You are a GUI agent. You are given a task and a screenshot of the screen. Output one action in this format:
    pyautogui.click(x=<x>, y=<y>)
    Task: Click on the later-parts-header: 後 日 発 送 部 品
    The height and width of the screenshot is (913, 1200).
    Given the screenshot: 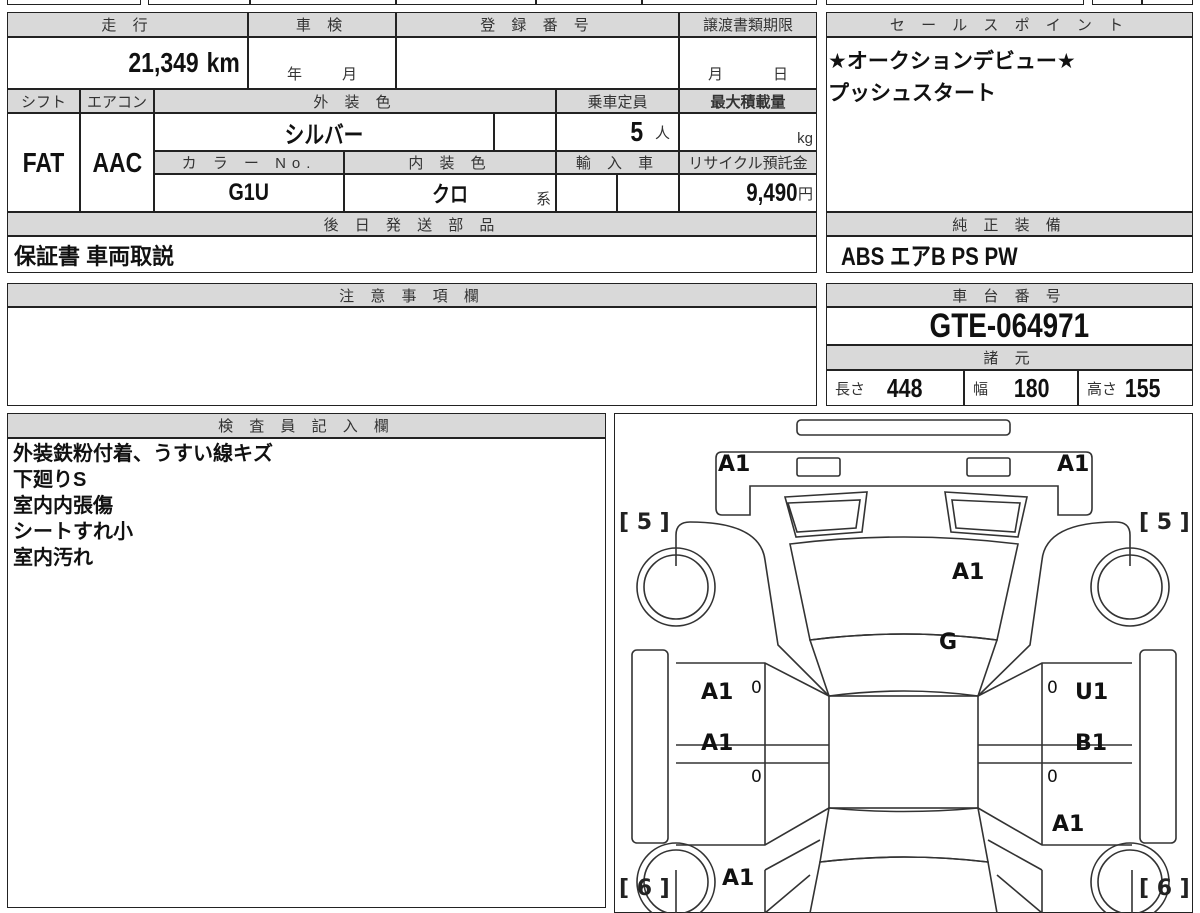 What is the action you would take?
    pyautogui.click(x=412, y=224)
    